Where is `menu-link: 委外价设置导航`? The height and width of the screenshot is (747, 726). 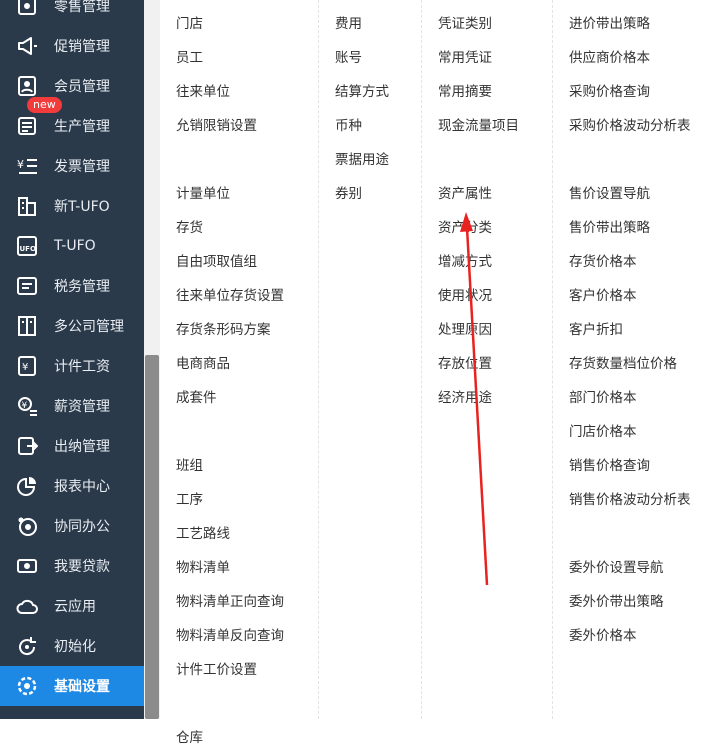
menu-link: 委外价设置导航 is located at coordinates (616, 568).